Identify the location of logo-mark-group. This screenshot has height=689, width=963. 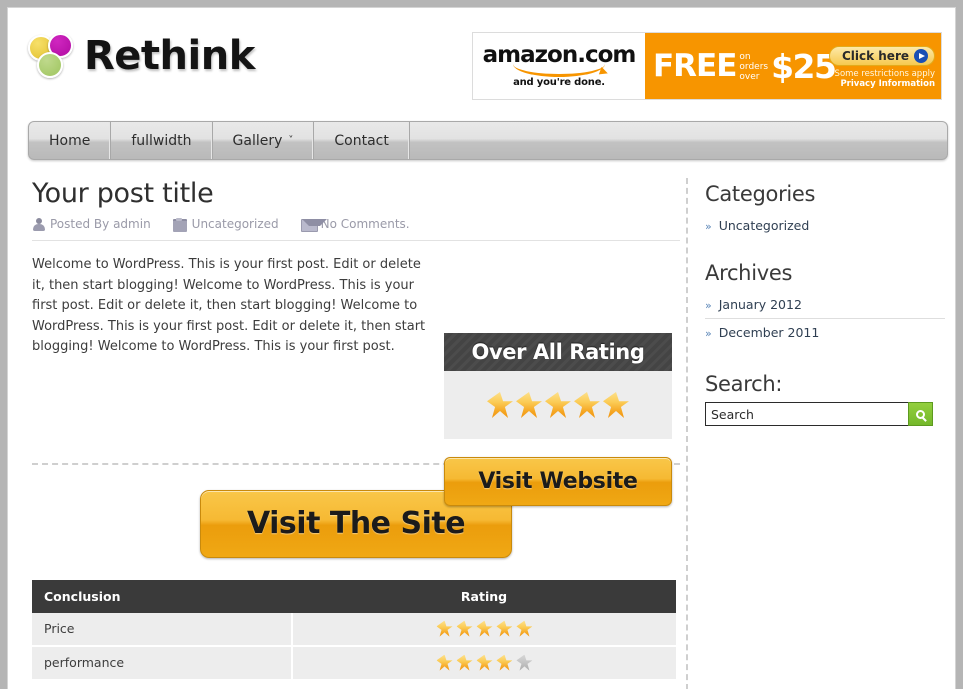
(52, 56).